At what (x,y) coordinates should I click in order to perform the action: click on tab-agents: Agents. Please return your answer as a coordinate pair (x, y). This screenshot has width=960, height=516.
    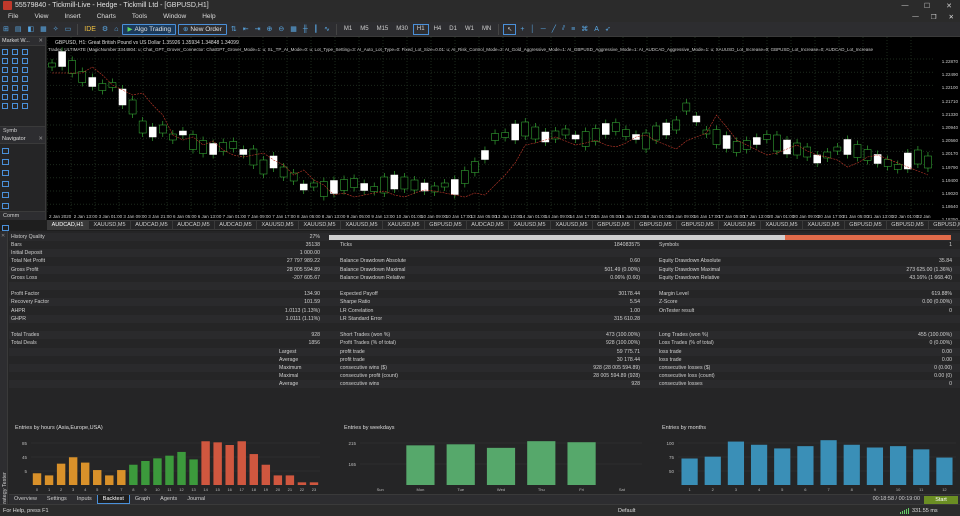
    Looking at the image, I should click on (168, 499).